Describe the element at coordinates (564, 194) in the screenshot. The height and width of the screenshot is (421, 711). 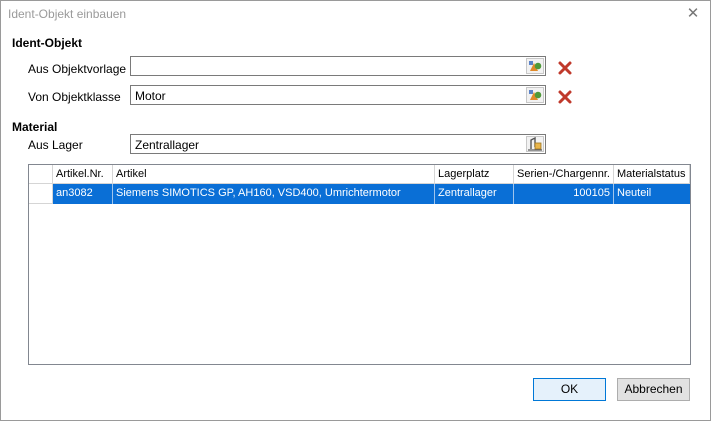
I see `cell-serien-chargennr: 100105` at that location.